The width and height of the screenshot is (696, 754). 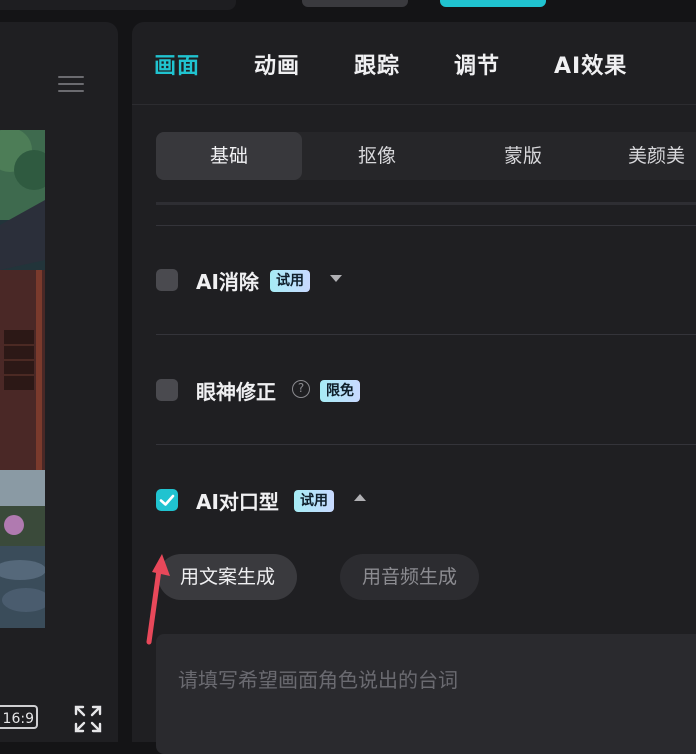 What do you see at coordinates (229, 156) in the screenshot?
I see `subtab-basic: 基础` at bounding box center [229, 156].